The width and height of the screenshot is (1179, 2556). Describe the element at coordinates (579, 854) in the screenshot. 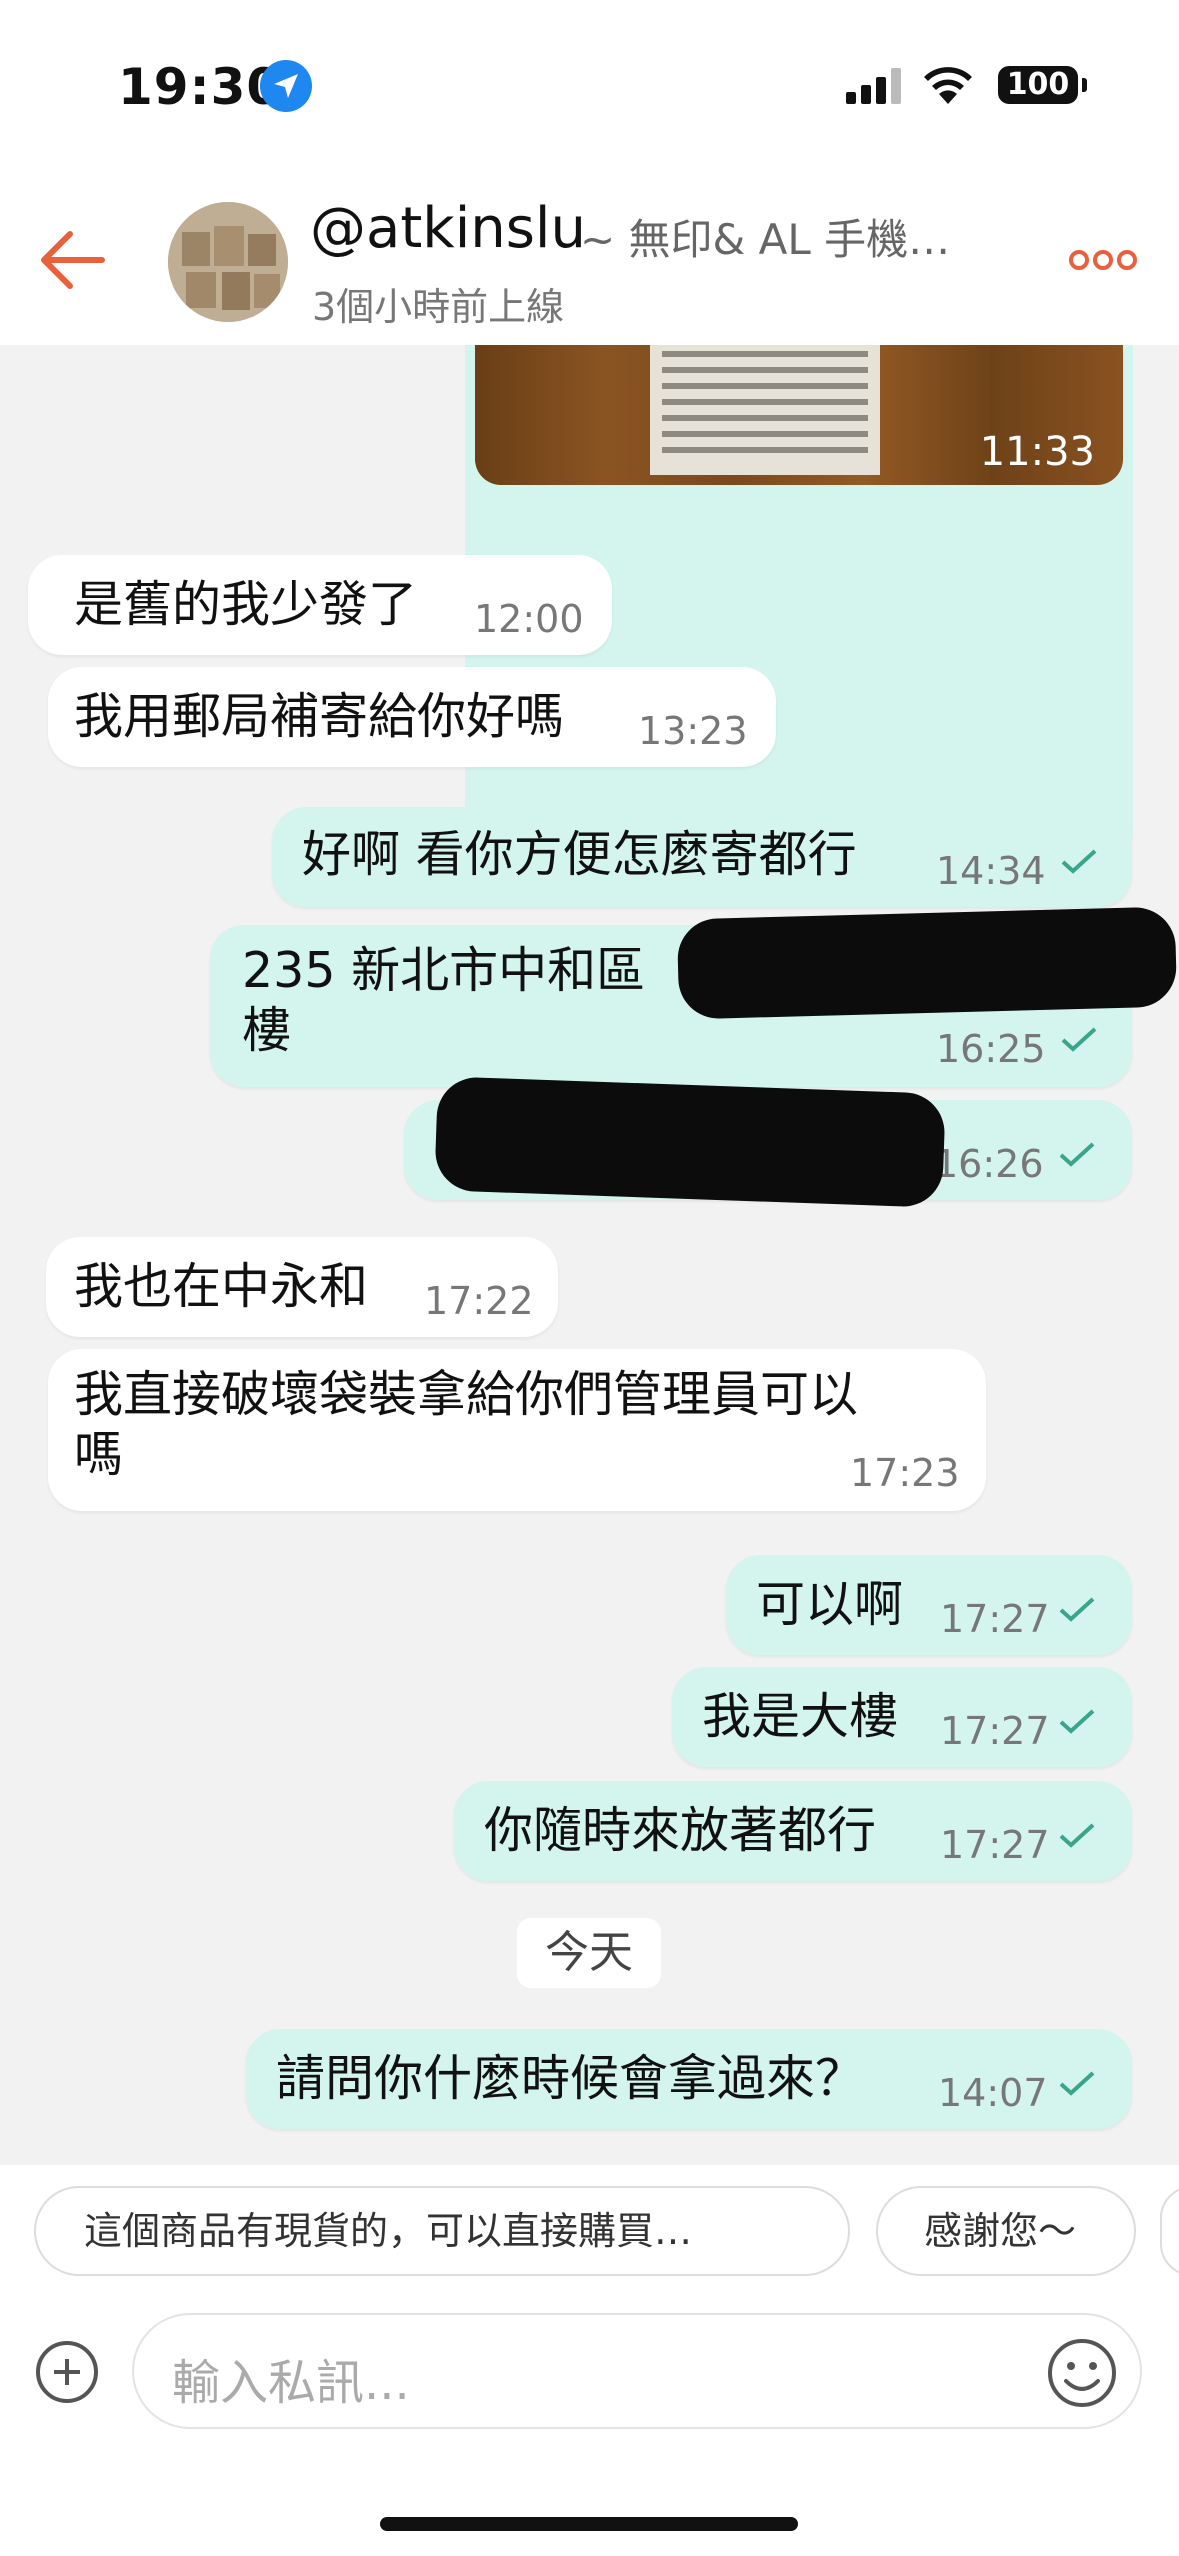

I see `message-text: 好啊 看你方便怎麼寄都行` at that location.